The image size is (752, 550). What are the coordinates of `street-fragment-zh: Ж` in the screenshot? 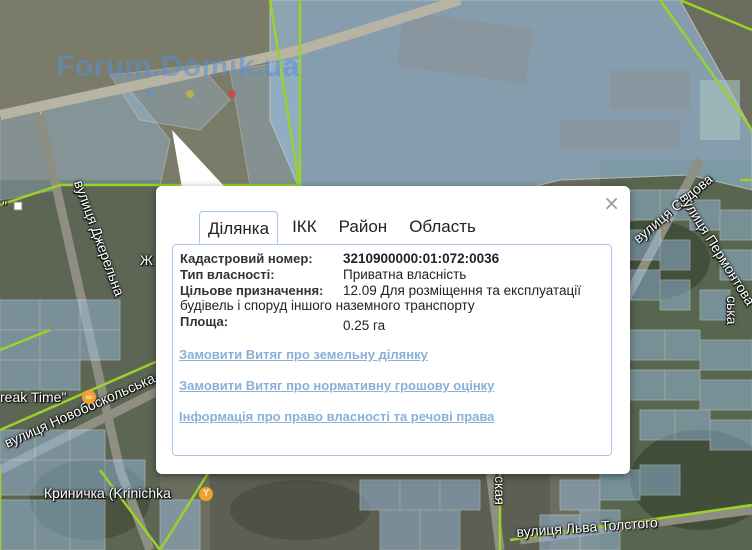 It's located at (146, 260).